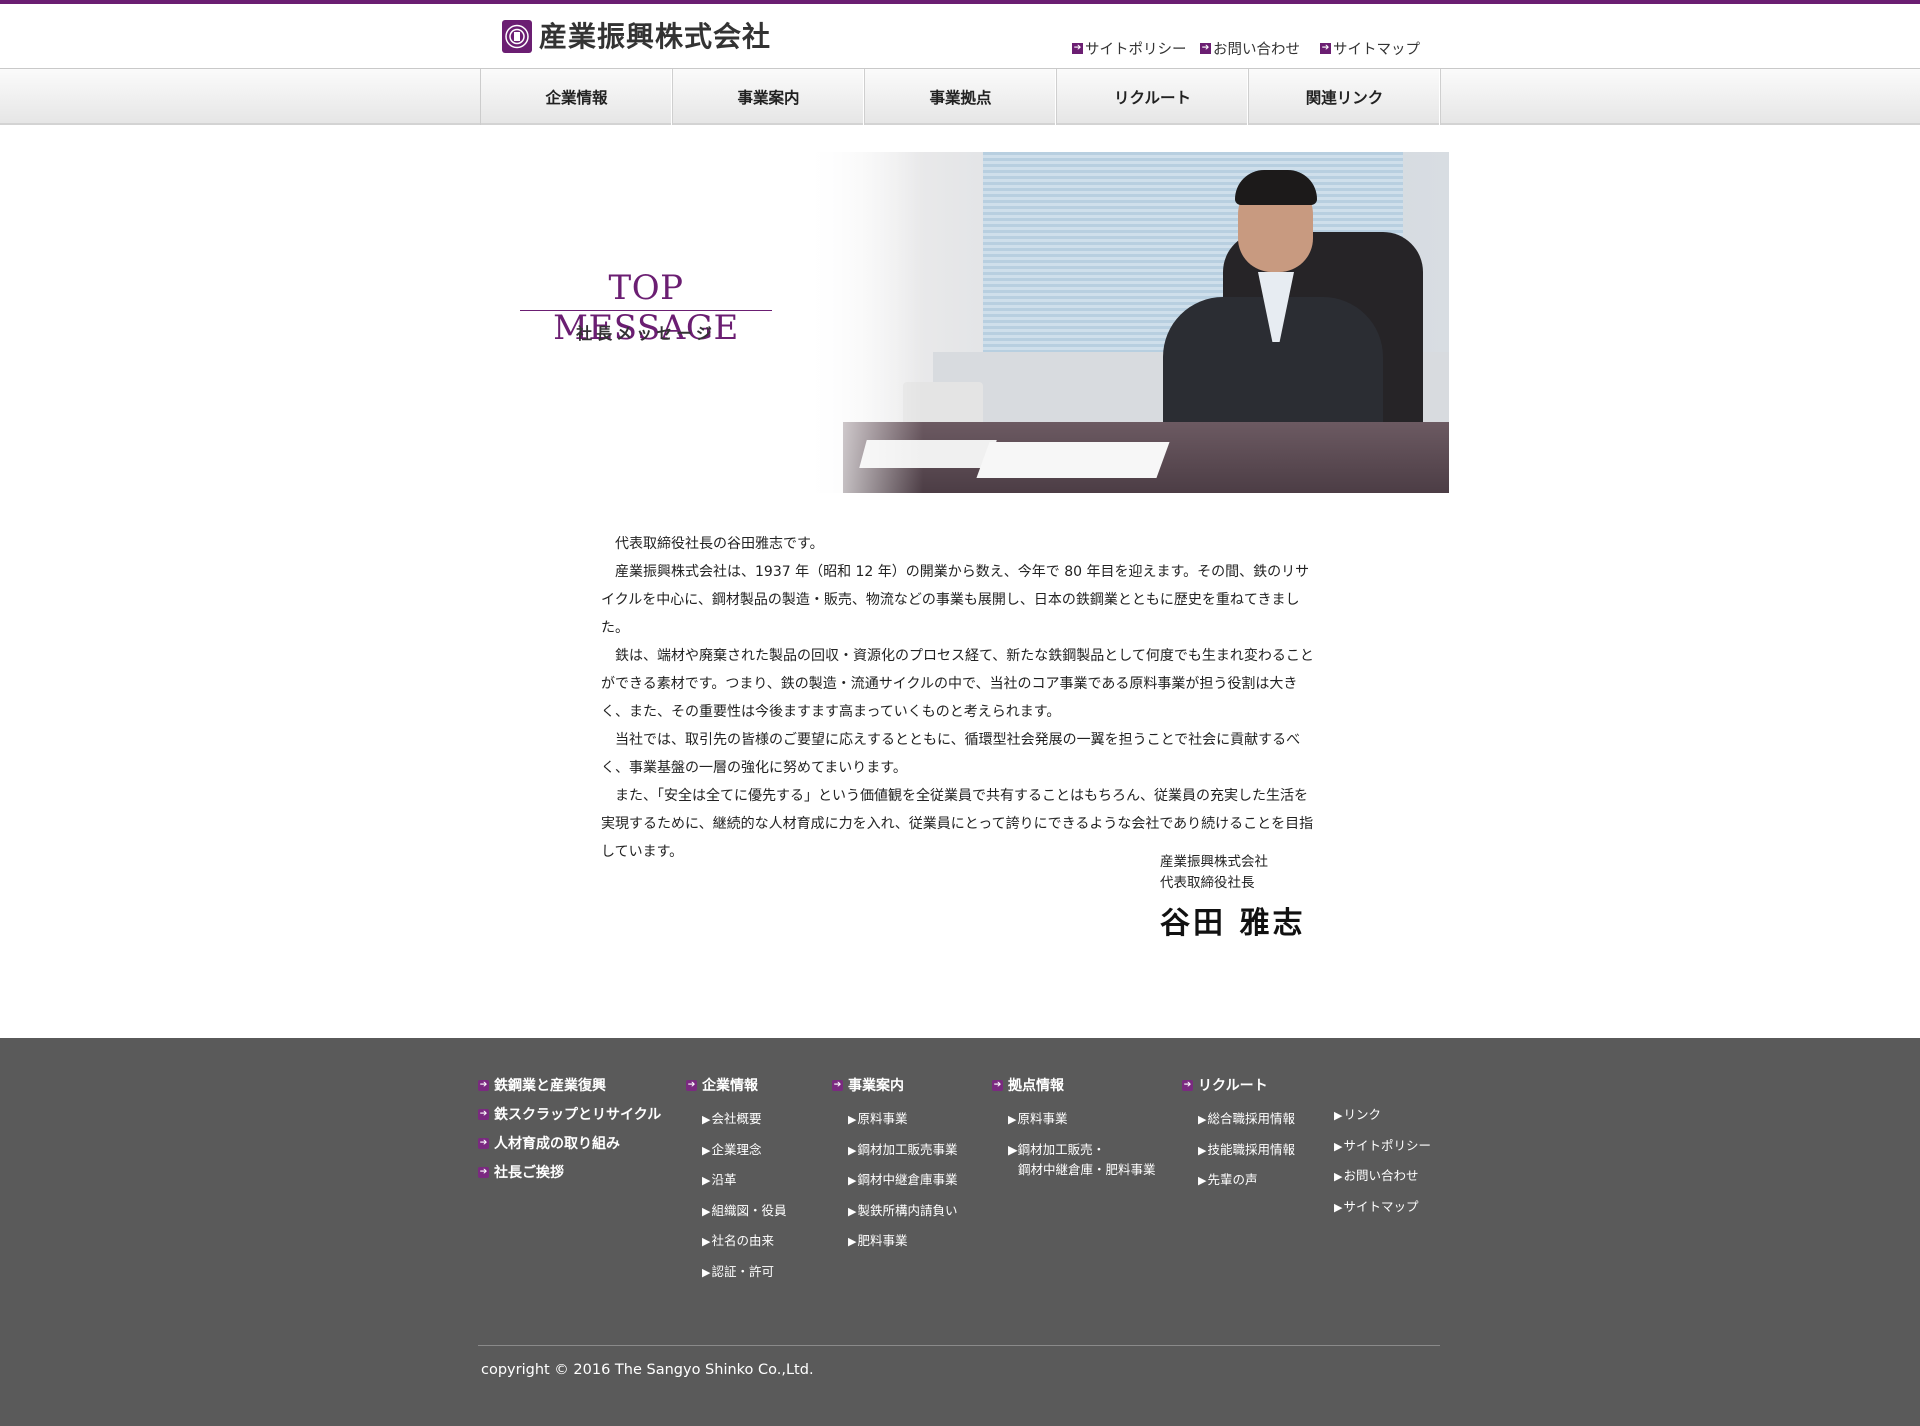  I want to click on footer-col-recruit: ➔ リクルート ▶総合職採用情報 ▶技能職採用情報 ▶先輩の声, so click(1238, 1135).